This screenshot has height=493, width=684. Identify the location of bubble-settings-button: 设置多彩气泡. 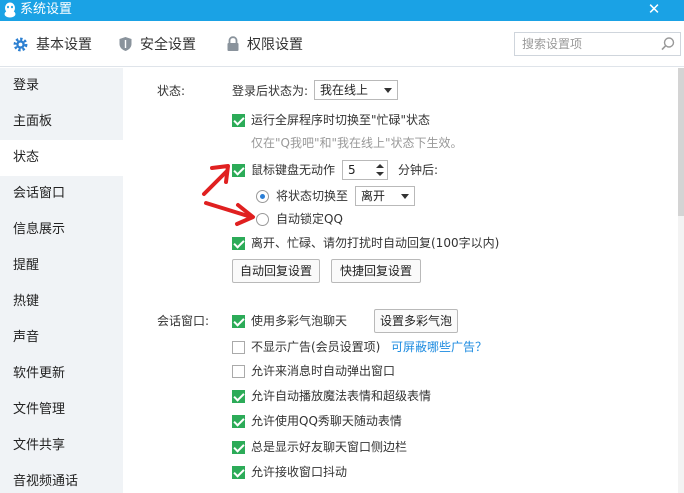
(416, 321).